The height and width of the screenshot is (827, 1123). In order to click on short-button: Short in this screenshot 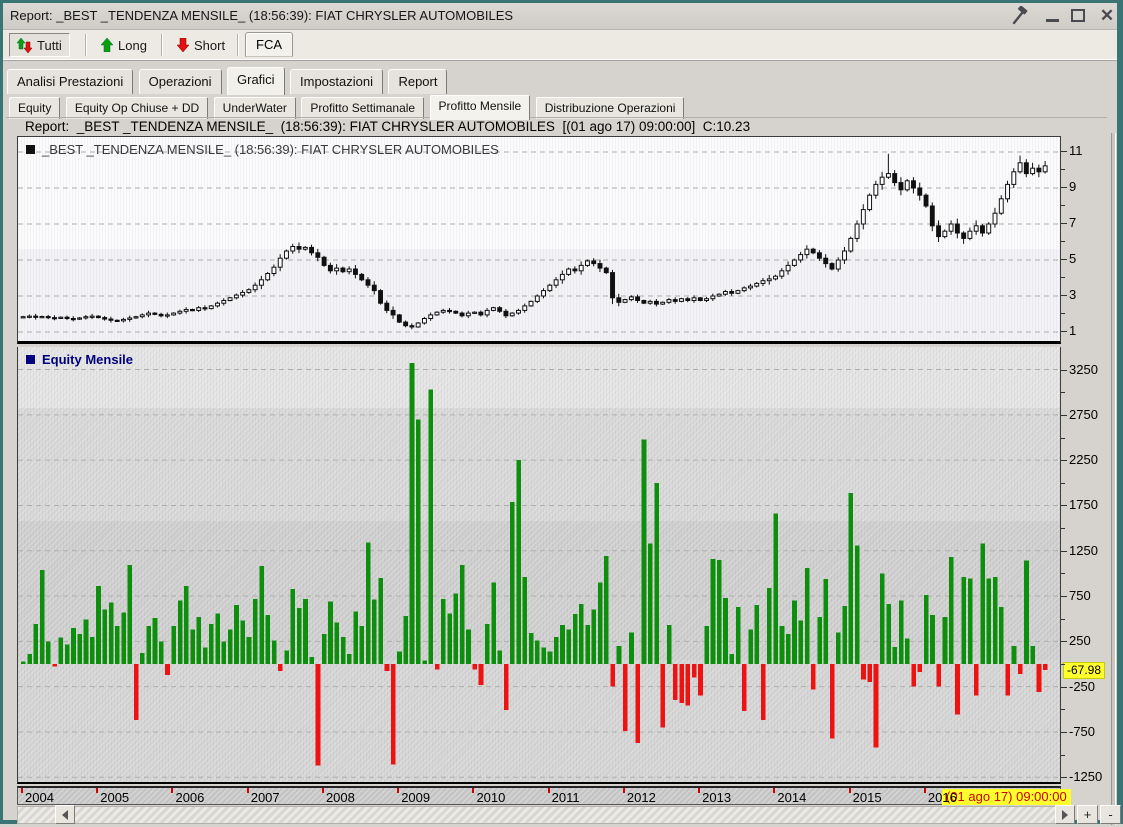, I will do `click(201, 45)`.